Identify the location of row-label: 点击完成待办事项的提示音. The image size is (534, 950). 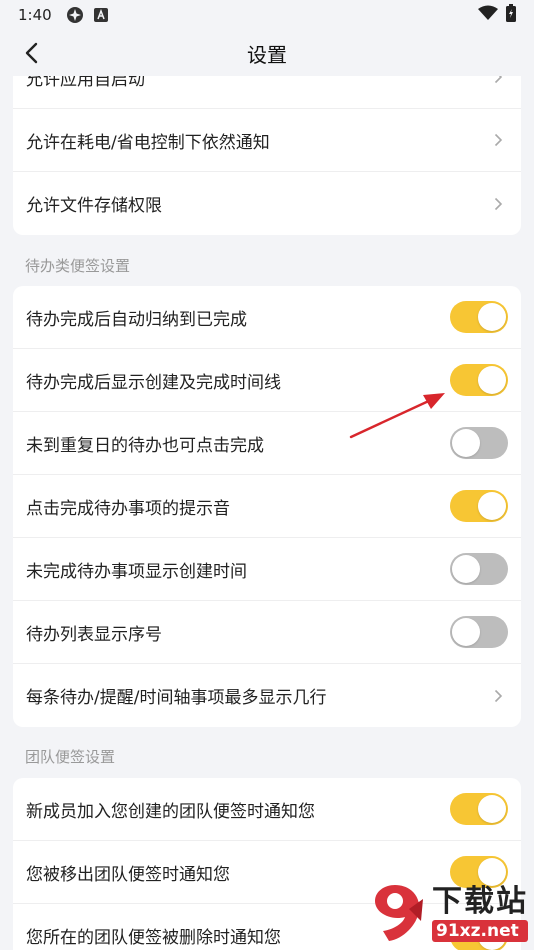
(128, 508).